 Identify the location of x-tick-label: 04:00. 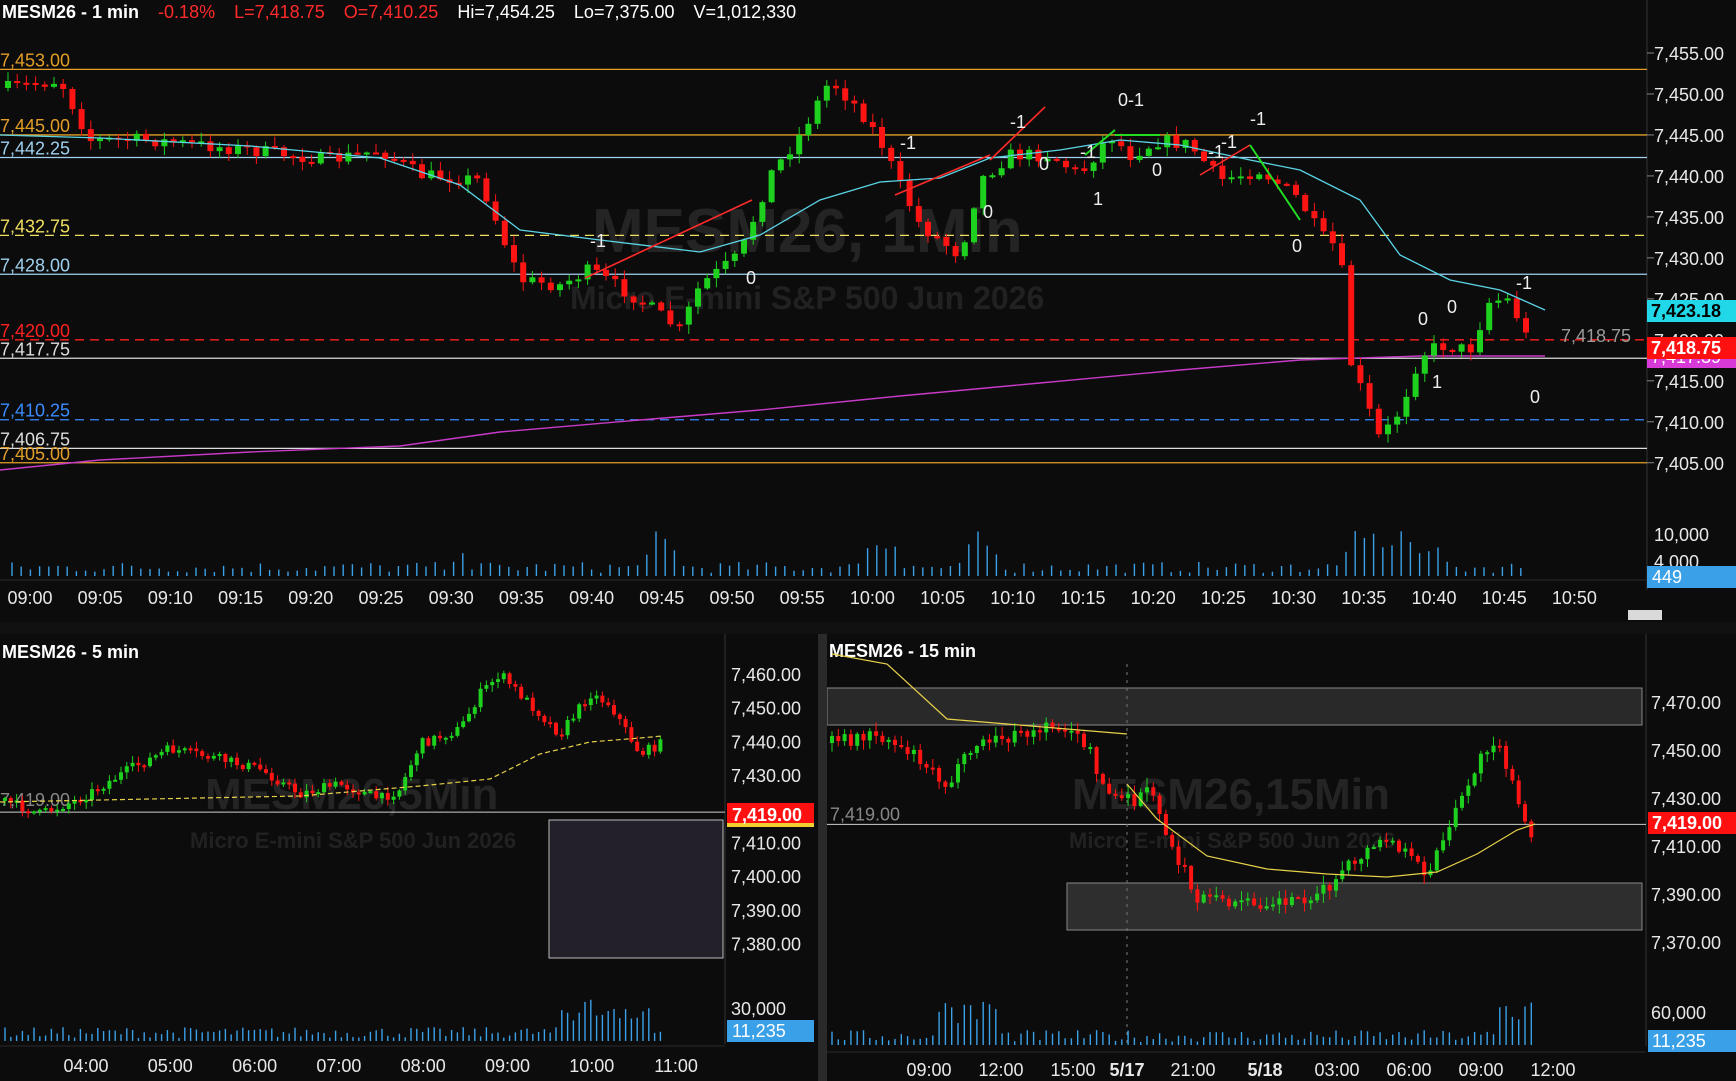
(85, 1066).